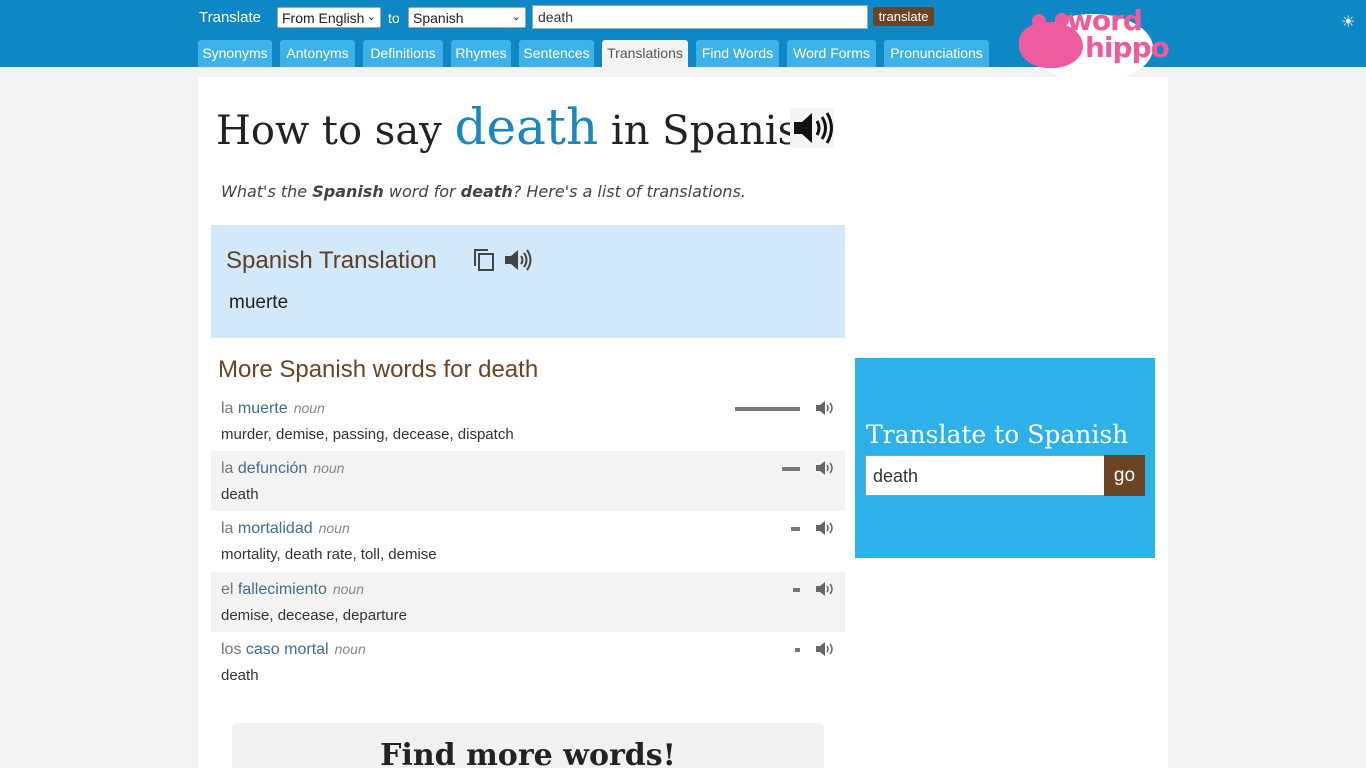 This screenshot has width=1366, height=768. What do you see at coordinates (227, 589) in the screenshot?
I see `article: el` at bounding box center [227, 589].